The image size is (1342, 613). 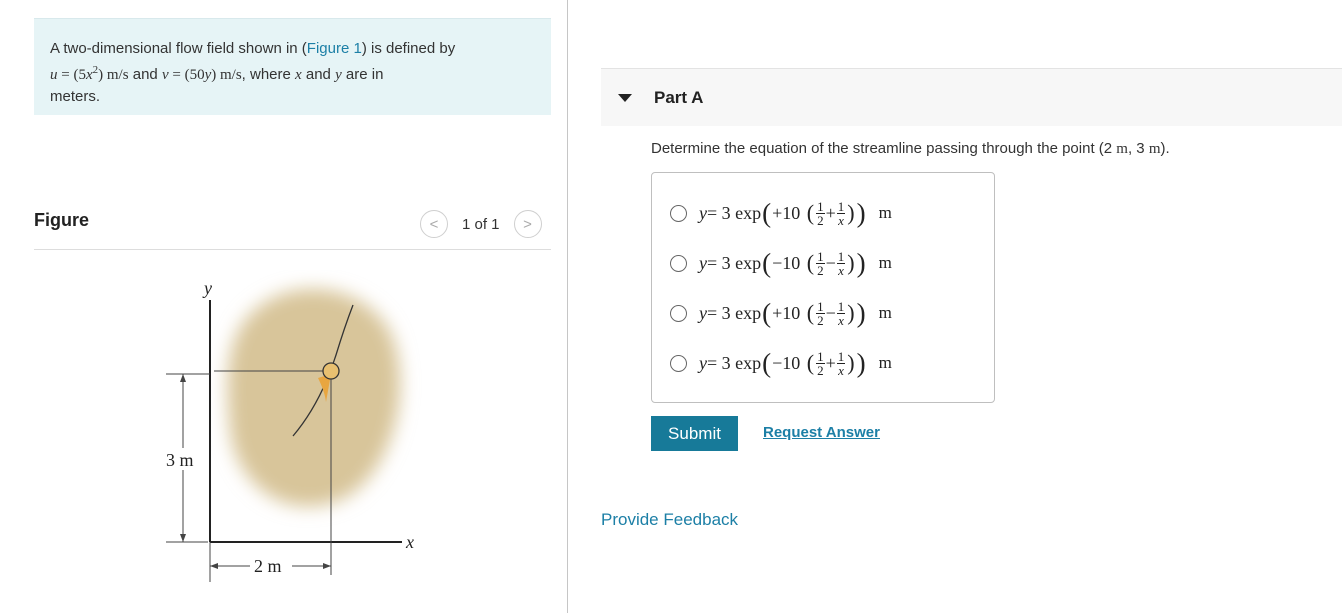 I want to click on choice-1: y = 3 exp (+10 (1 2 +1 x)) m, so click(x=781, y=213).